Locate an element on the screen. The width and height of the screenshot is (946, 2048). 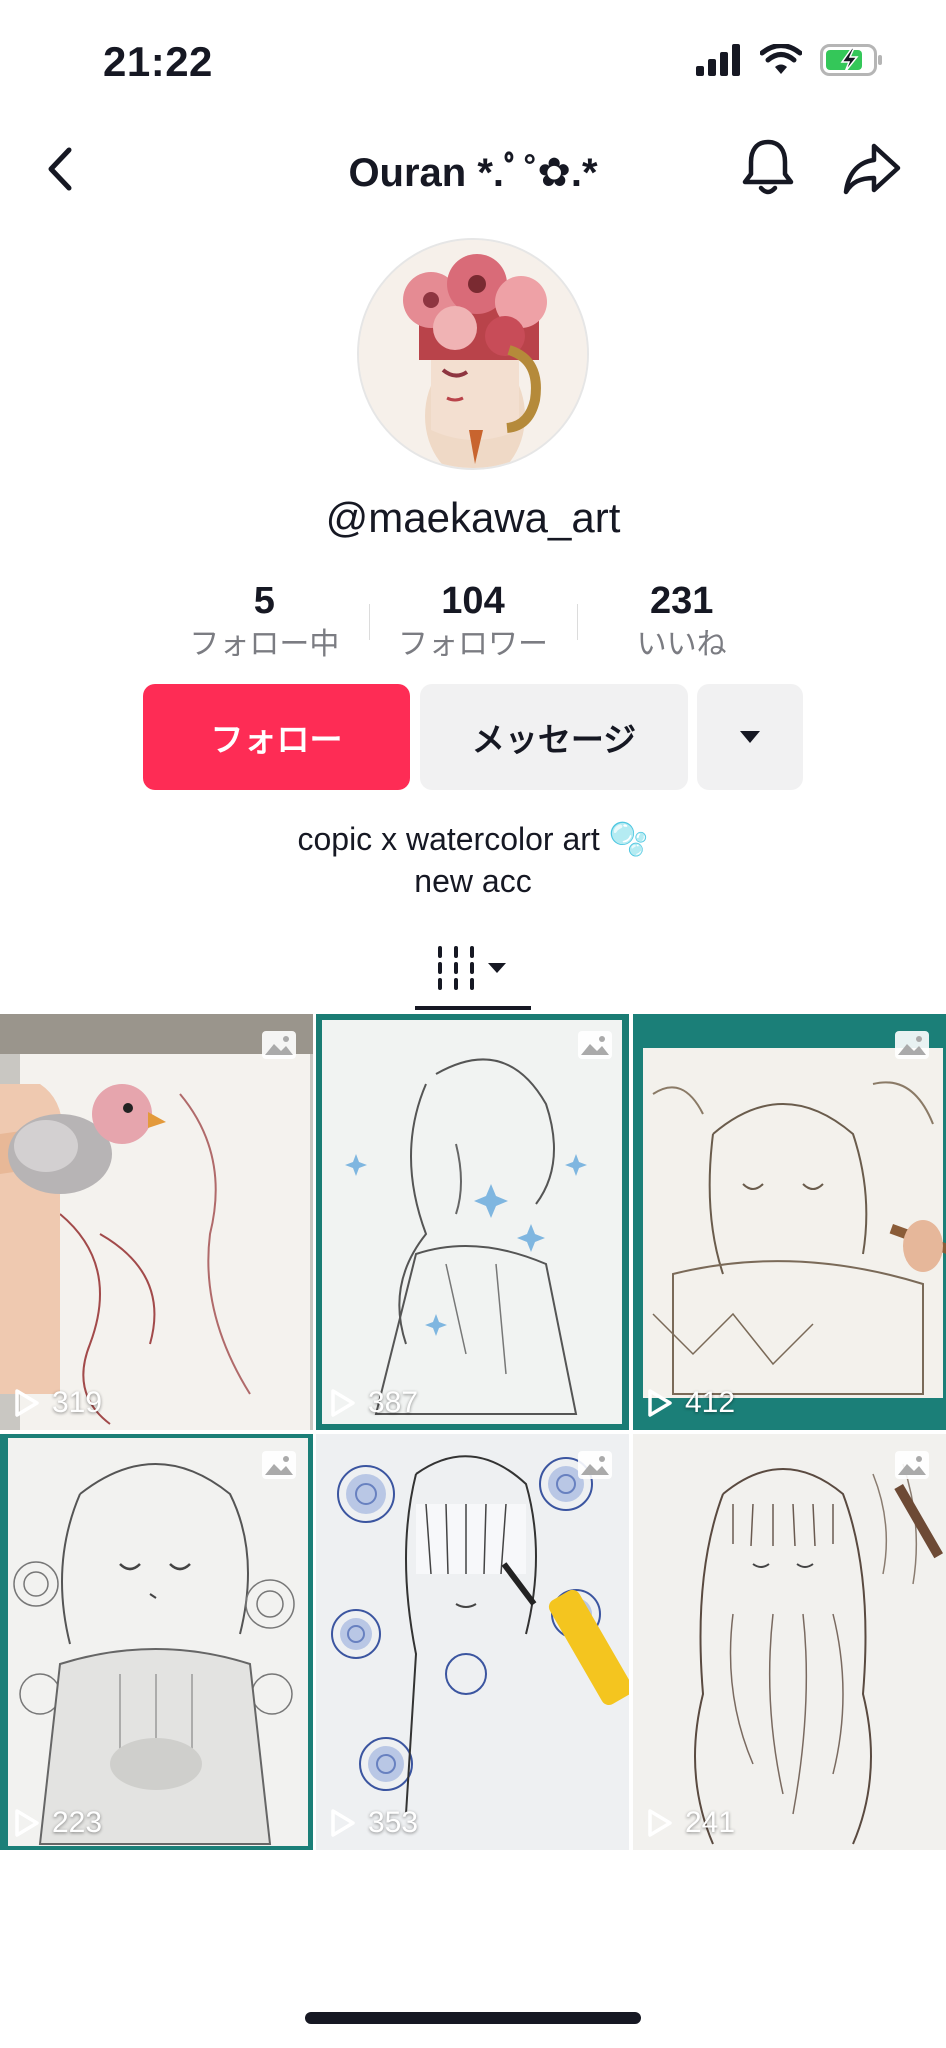
more-options-button is located at coordinates (750, 737).